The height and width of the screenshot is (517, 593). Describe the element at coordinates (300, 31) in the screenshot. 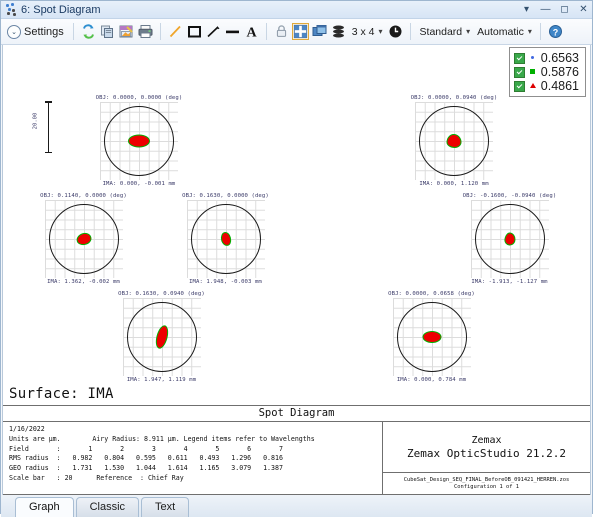

I see `grid-layout-icon` at that location.